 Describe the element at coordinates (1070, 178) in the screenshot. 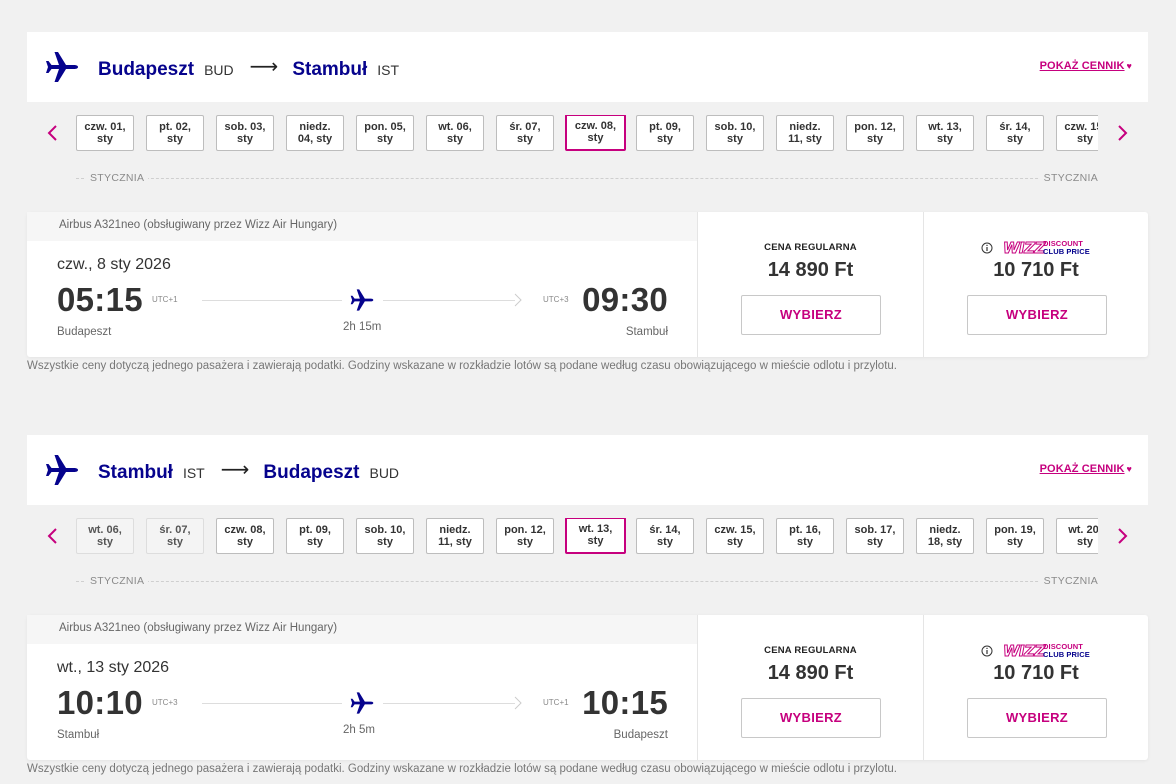

I see `month-label-right: STYCZNIA` at that location.